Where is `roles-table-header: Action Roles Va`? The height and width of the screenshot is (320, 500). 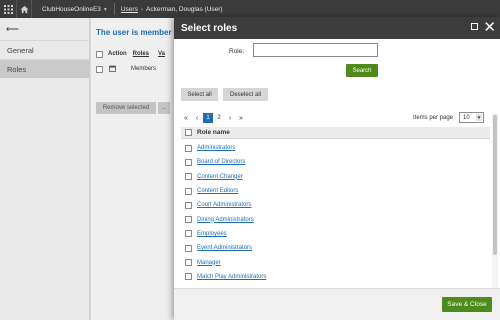
roles-table-header: Action Roles Va is located at coordinates (130, 54).